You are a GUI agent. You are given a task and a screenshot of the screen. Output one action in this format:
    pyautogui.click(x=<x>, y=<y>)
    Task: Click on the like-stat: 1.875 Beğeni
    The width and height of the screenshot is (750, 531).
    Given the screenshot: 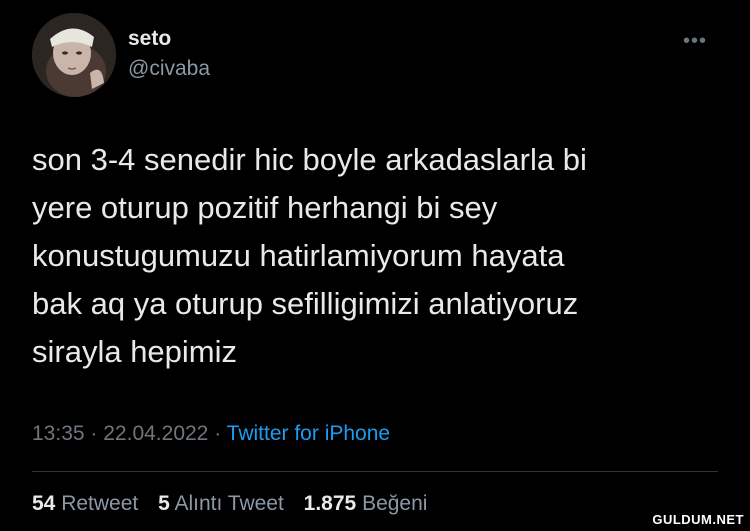 What is the action you would take?
    pyautogui.click(x=366, y=503)
    